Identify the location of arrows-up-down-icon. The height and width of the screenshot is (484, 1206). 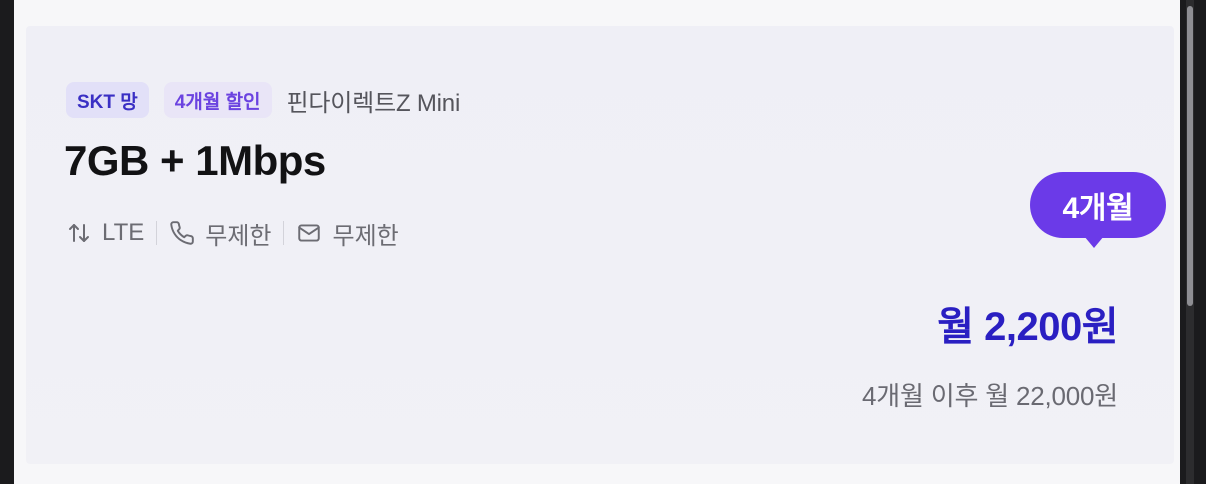
(79, 233).